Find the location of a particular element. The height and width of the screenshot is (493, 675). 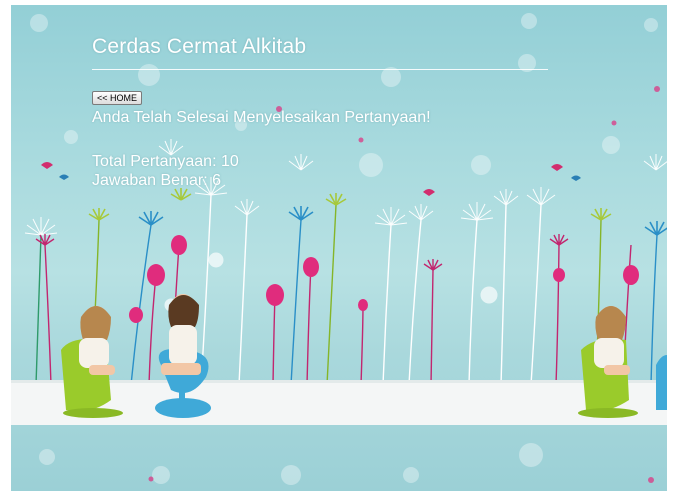

magenta-bursts is located at coordinates (302, 252).